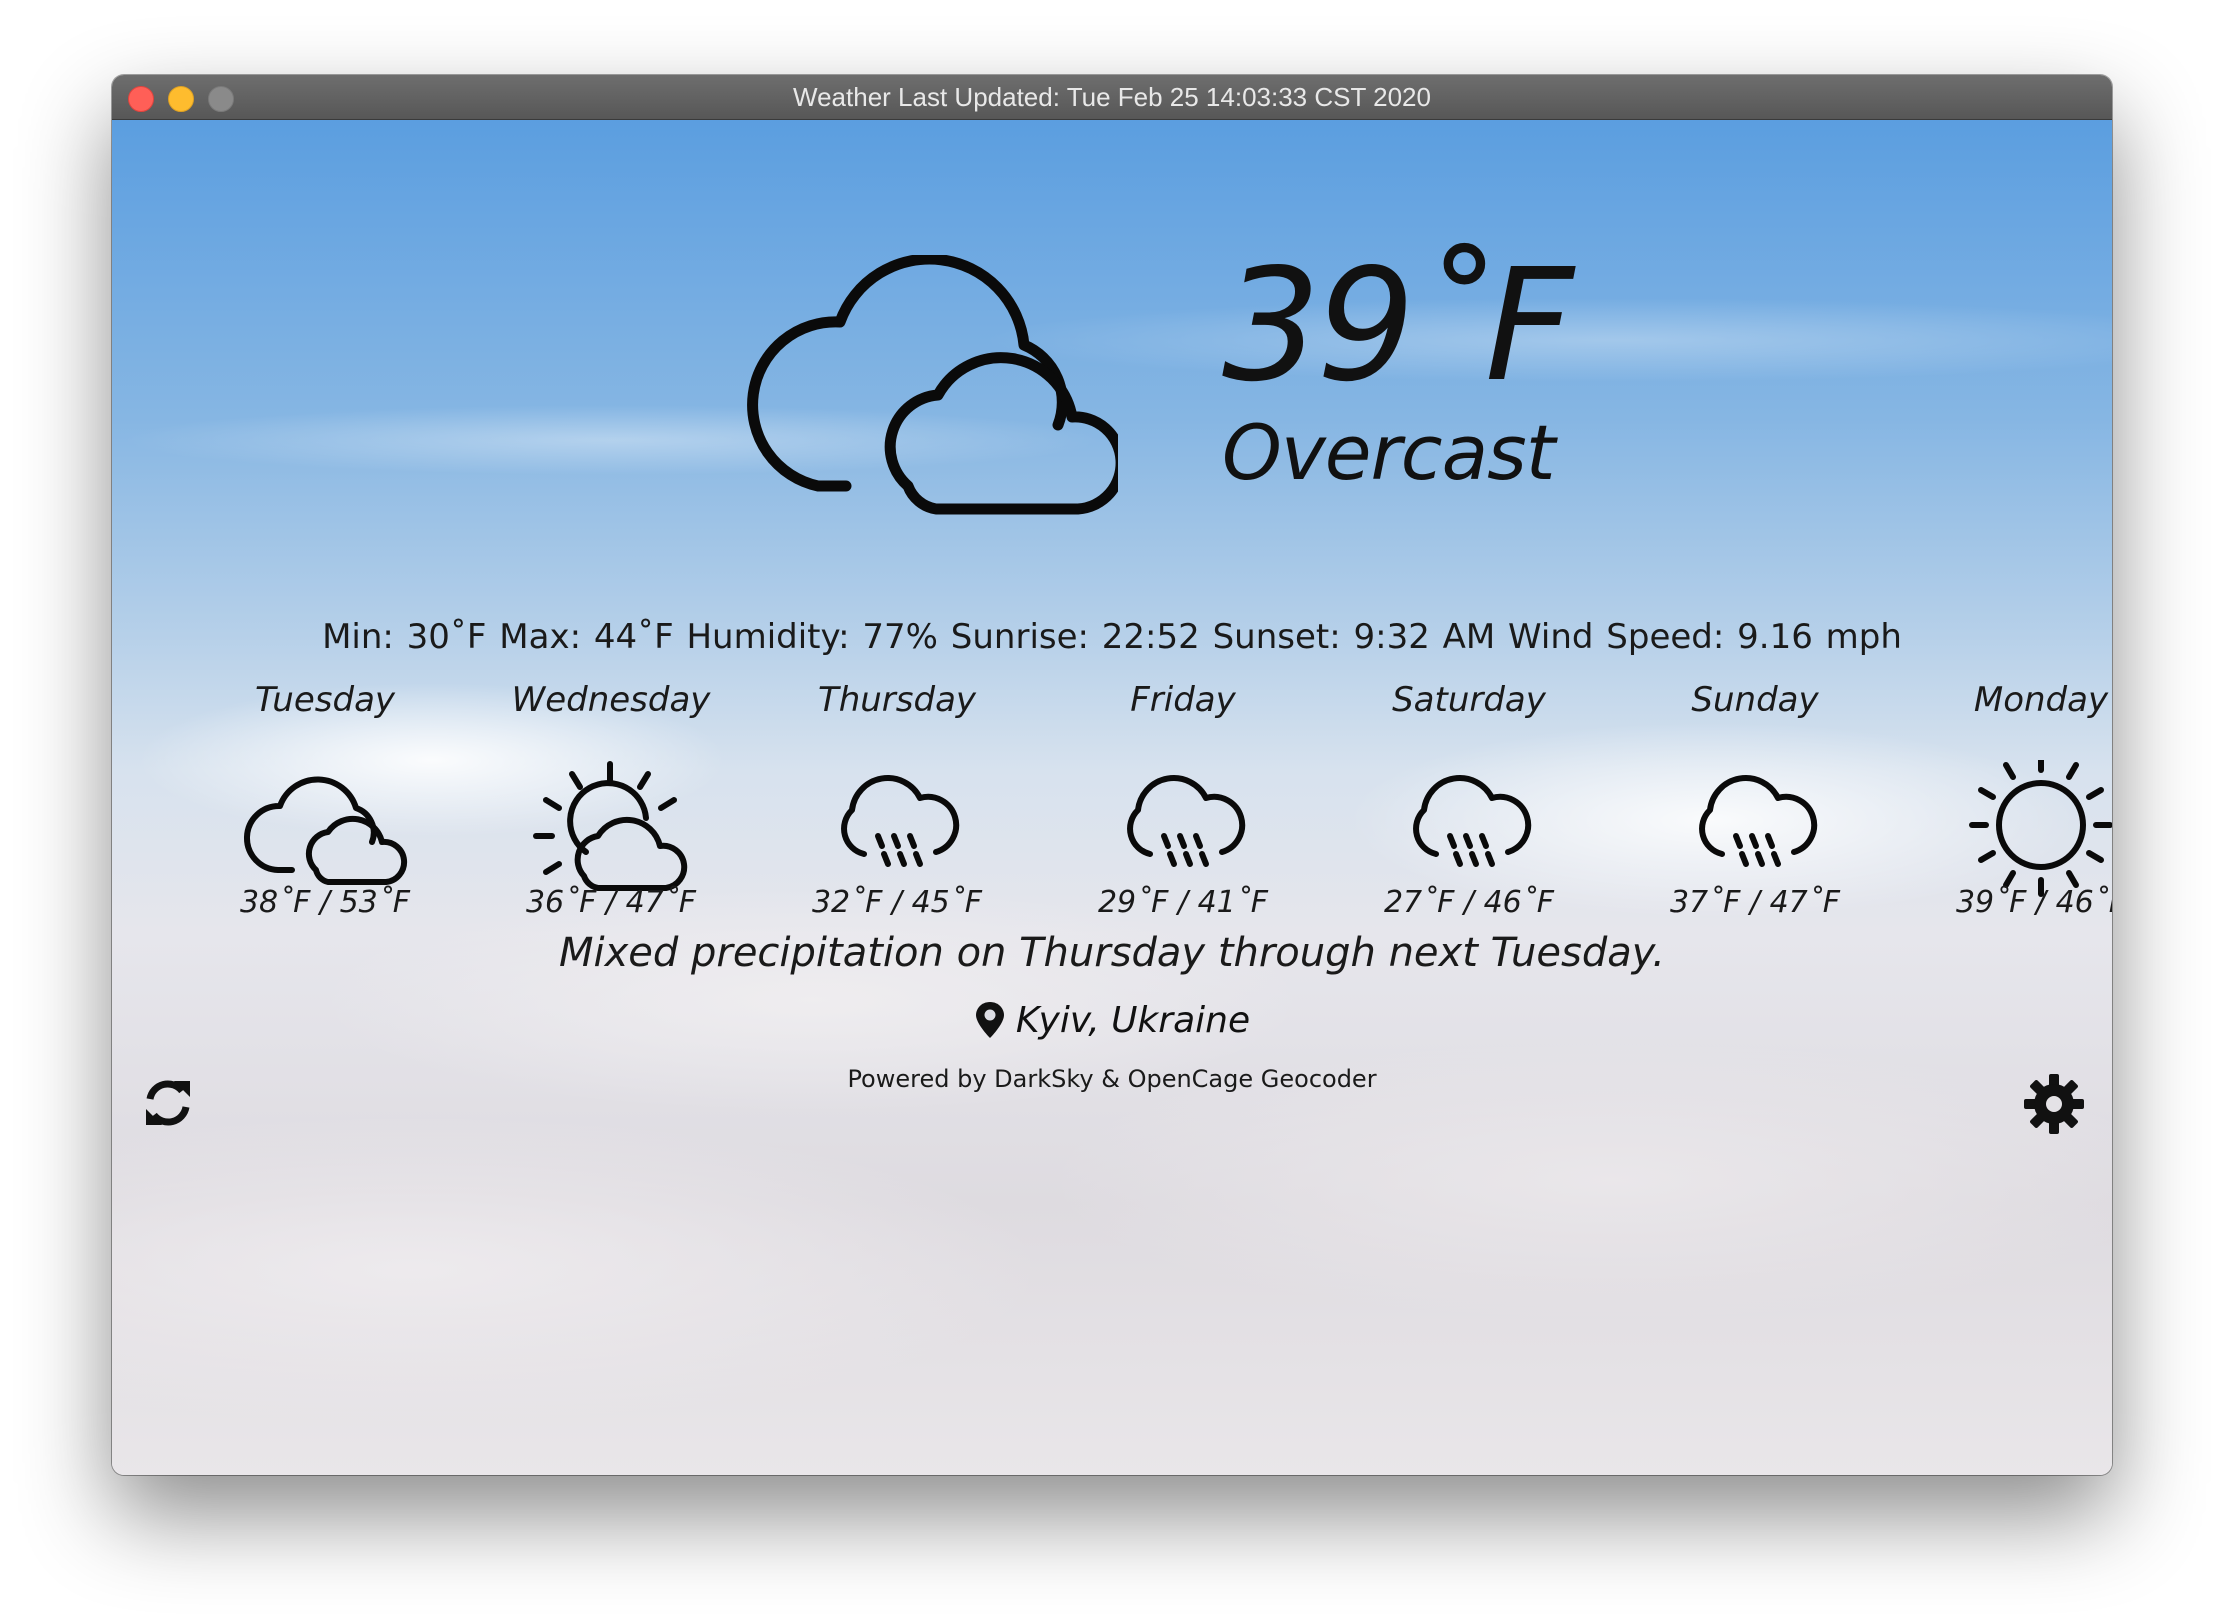 The height and width of the screenshot is (1624, 2224). I want to click on forecast-day-name: Monday, so click(2041, 700).